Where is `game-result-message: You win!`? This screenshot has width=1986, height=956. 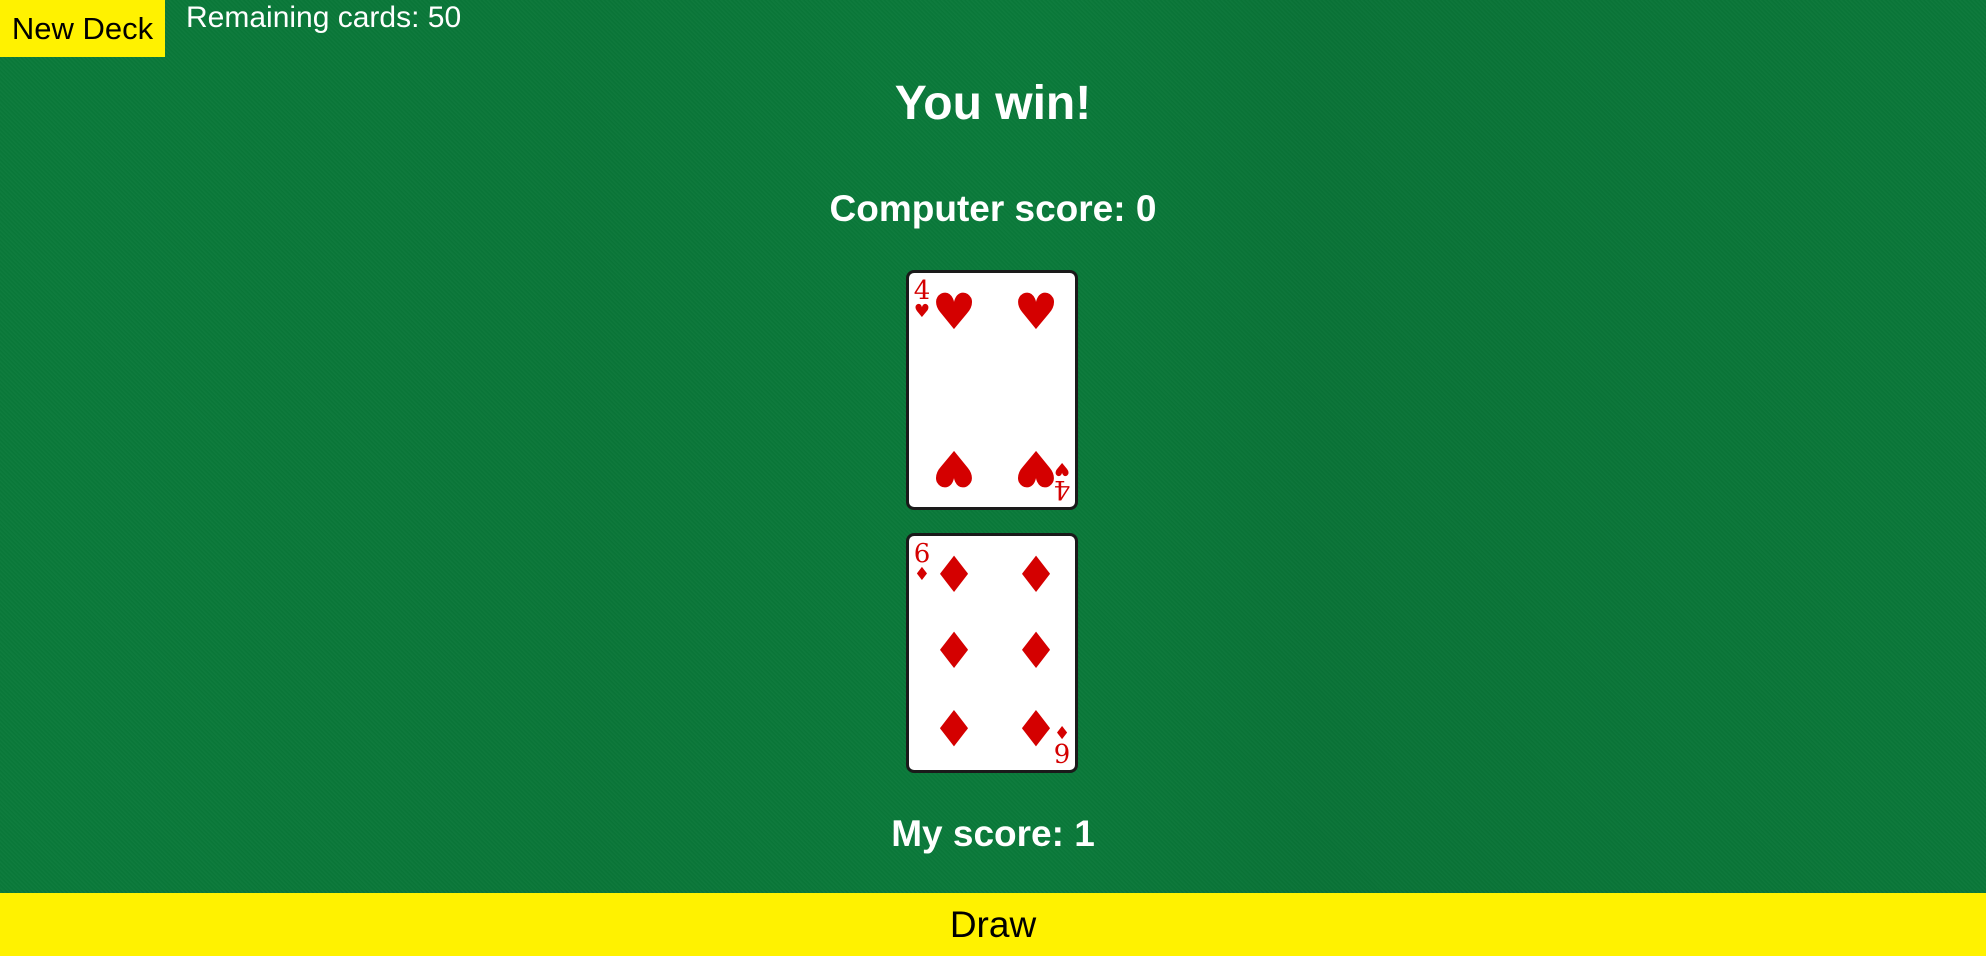 game-result-message: You win! is located at coordinates (993, 103).